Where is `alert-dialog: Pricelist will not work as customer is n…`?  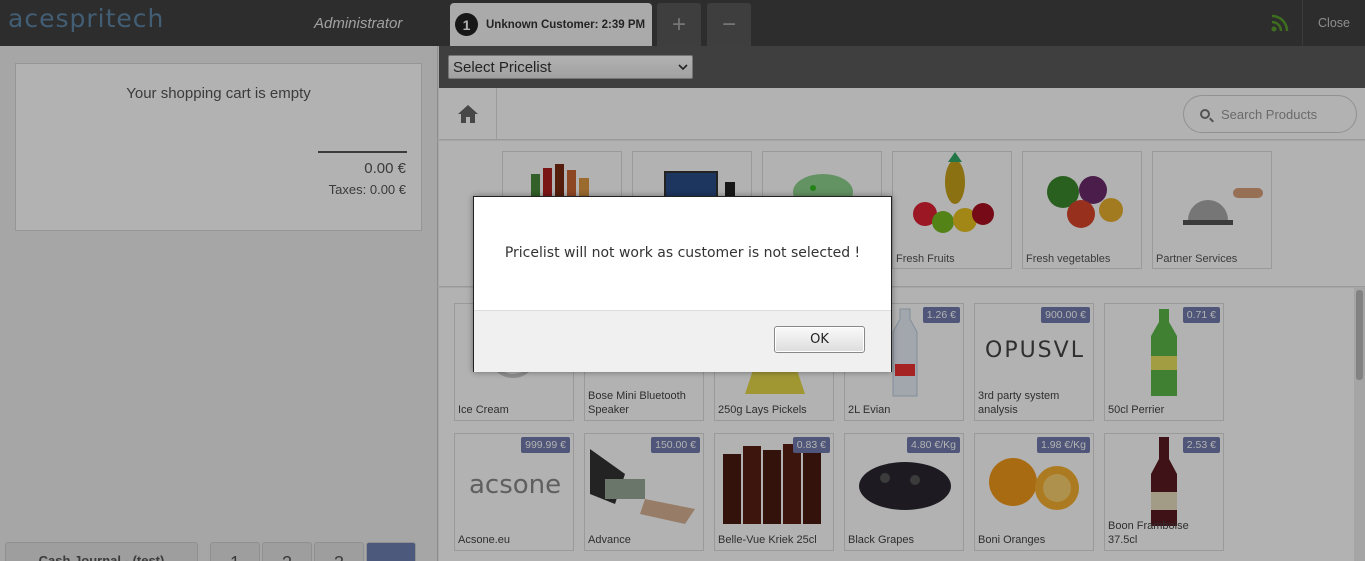 alert-dialog: Pricelist will not work as customer is n… is located at coordinates (682, 284).